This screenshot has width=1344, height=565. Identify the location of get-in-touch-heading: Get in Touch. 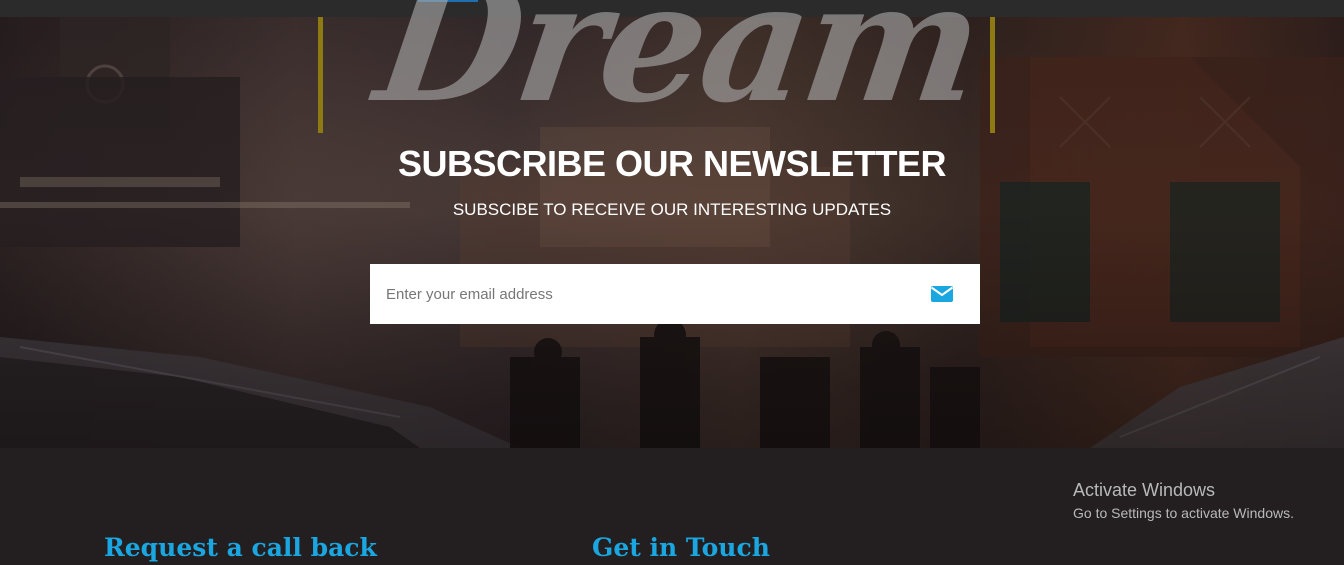
(681, 547).